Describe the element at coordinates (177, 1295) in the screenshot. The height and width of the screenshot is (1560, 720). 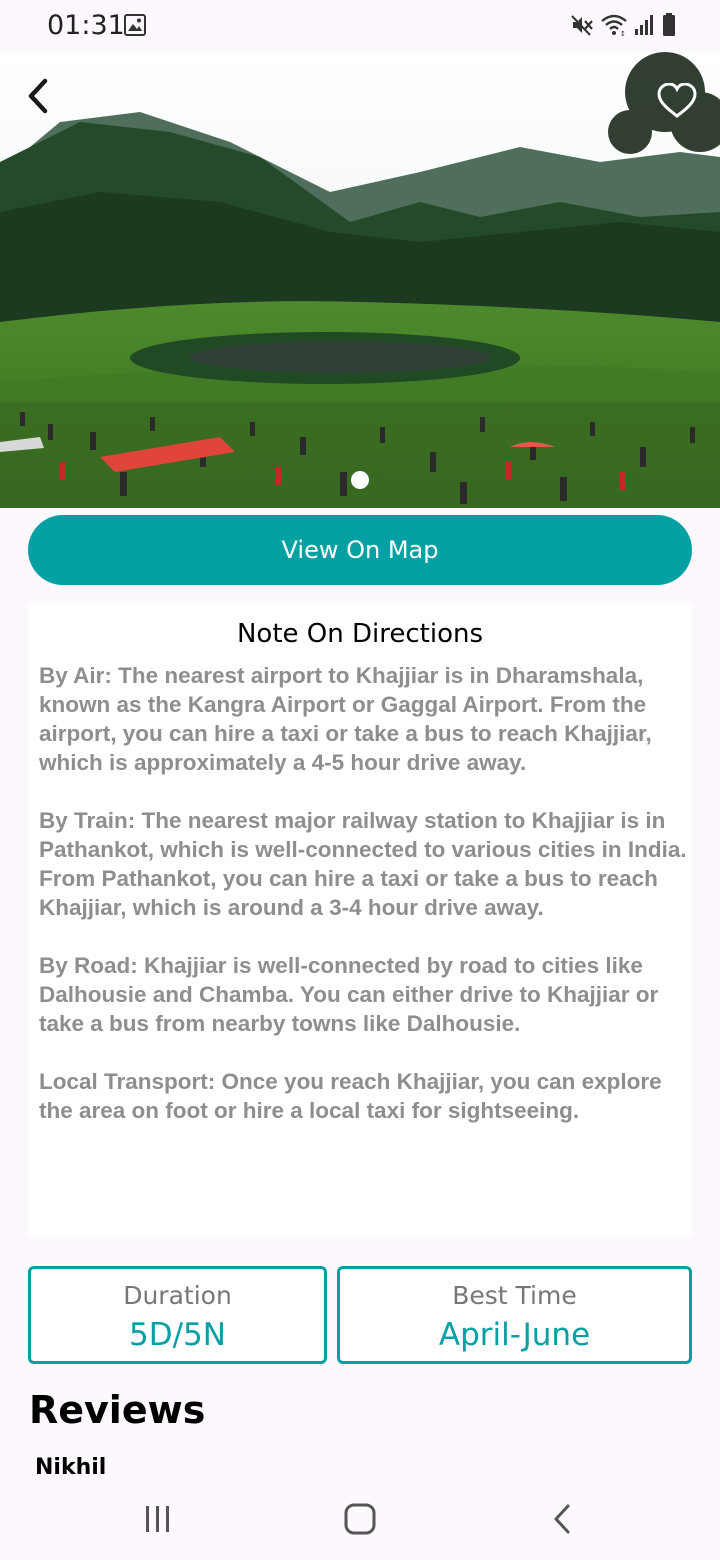
I see `duration-label: Duration` at that location.